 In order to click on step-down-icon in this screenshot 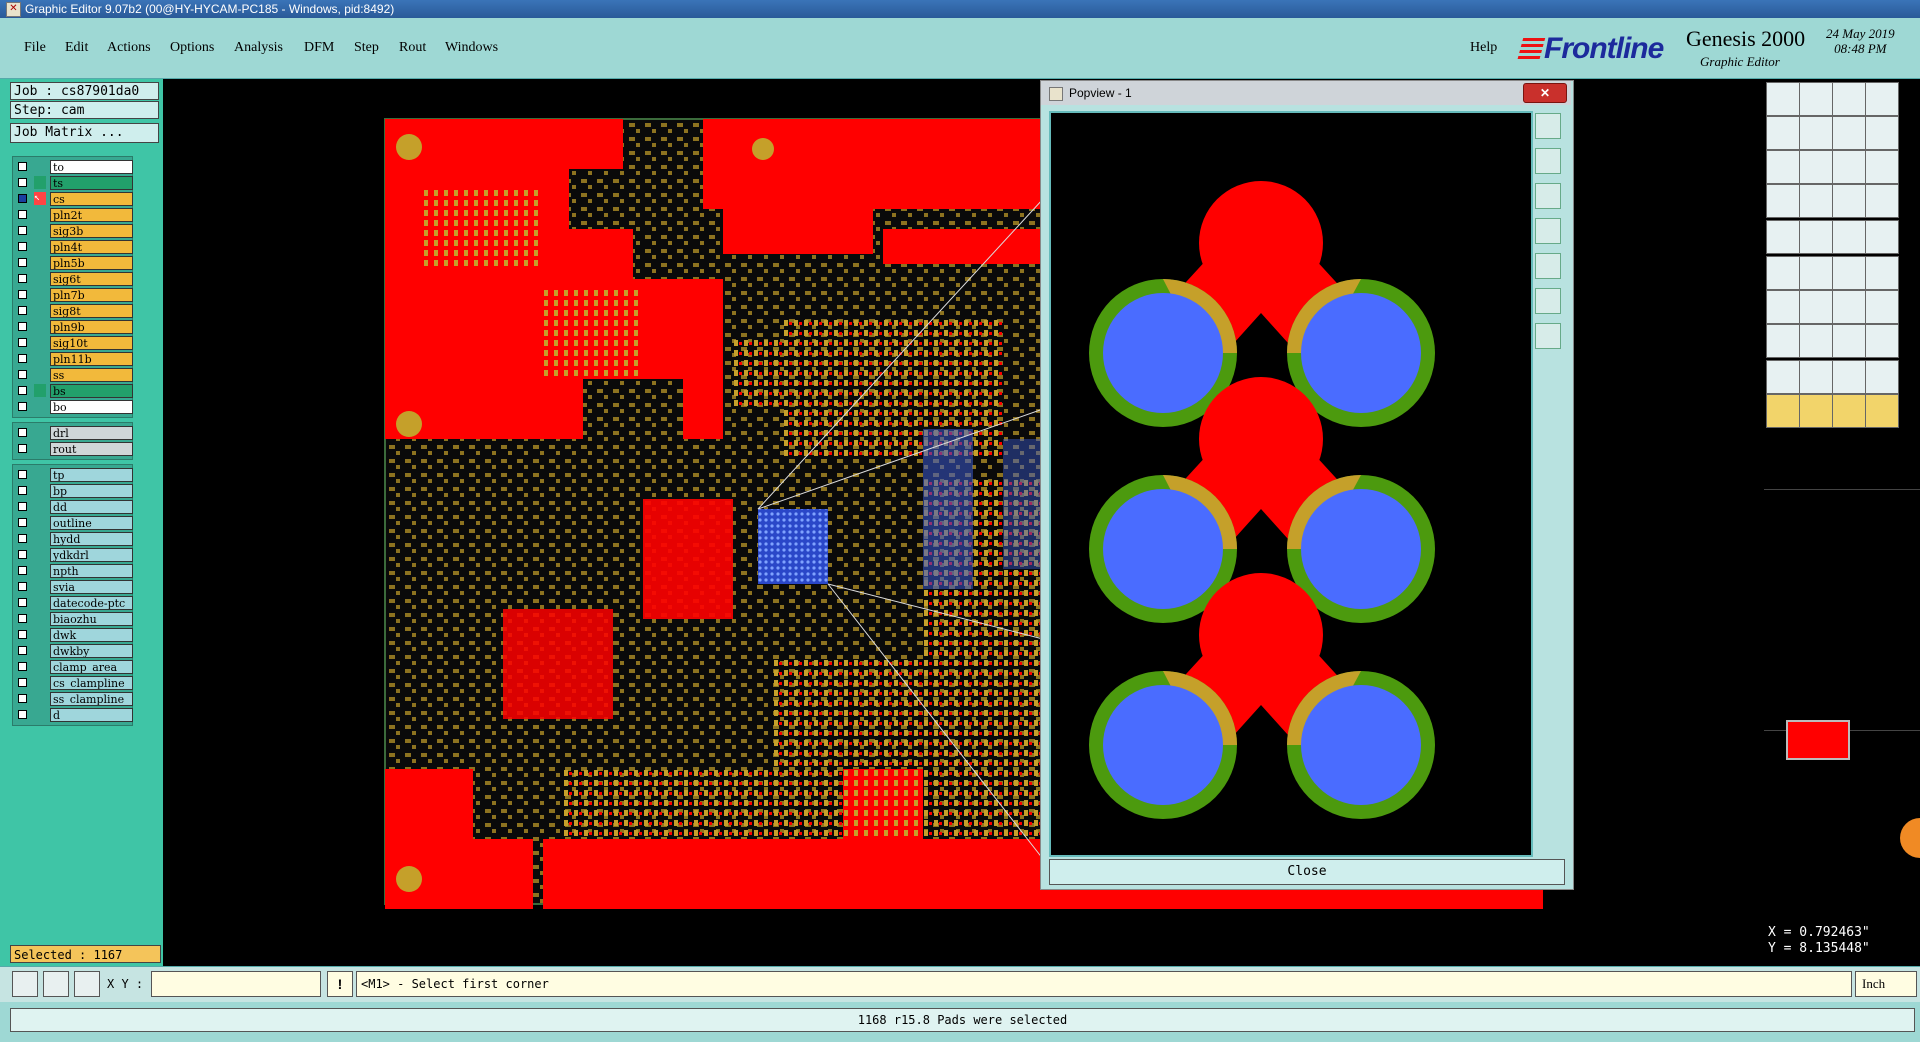, I will do `click(1816, 99)`.